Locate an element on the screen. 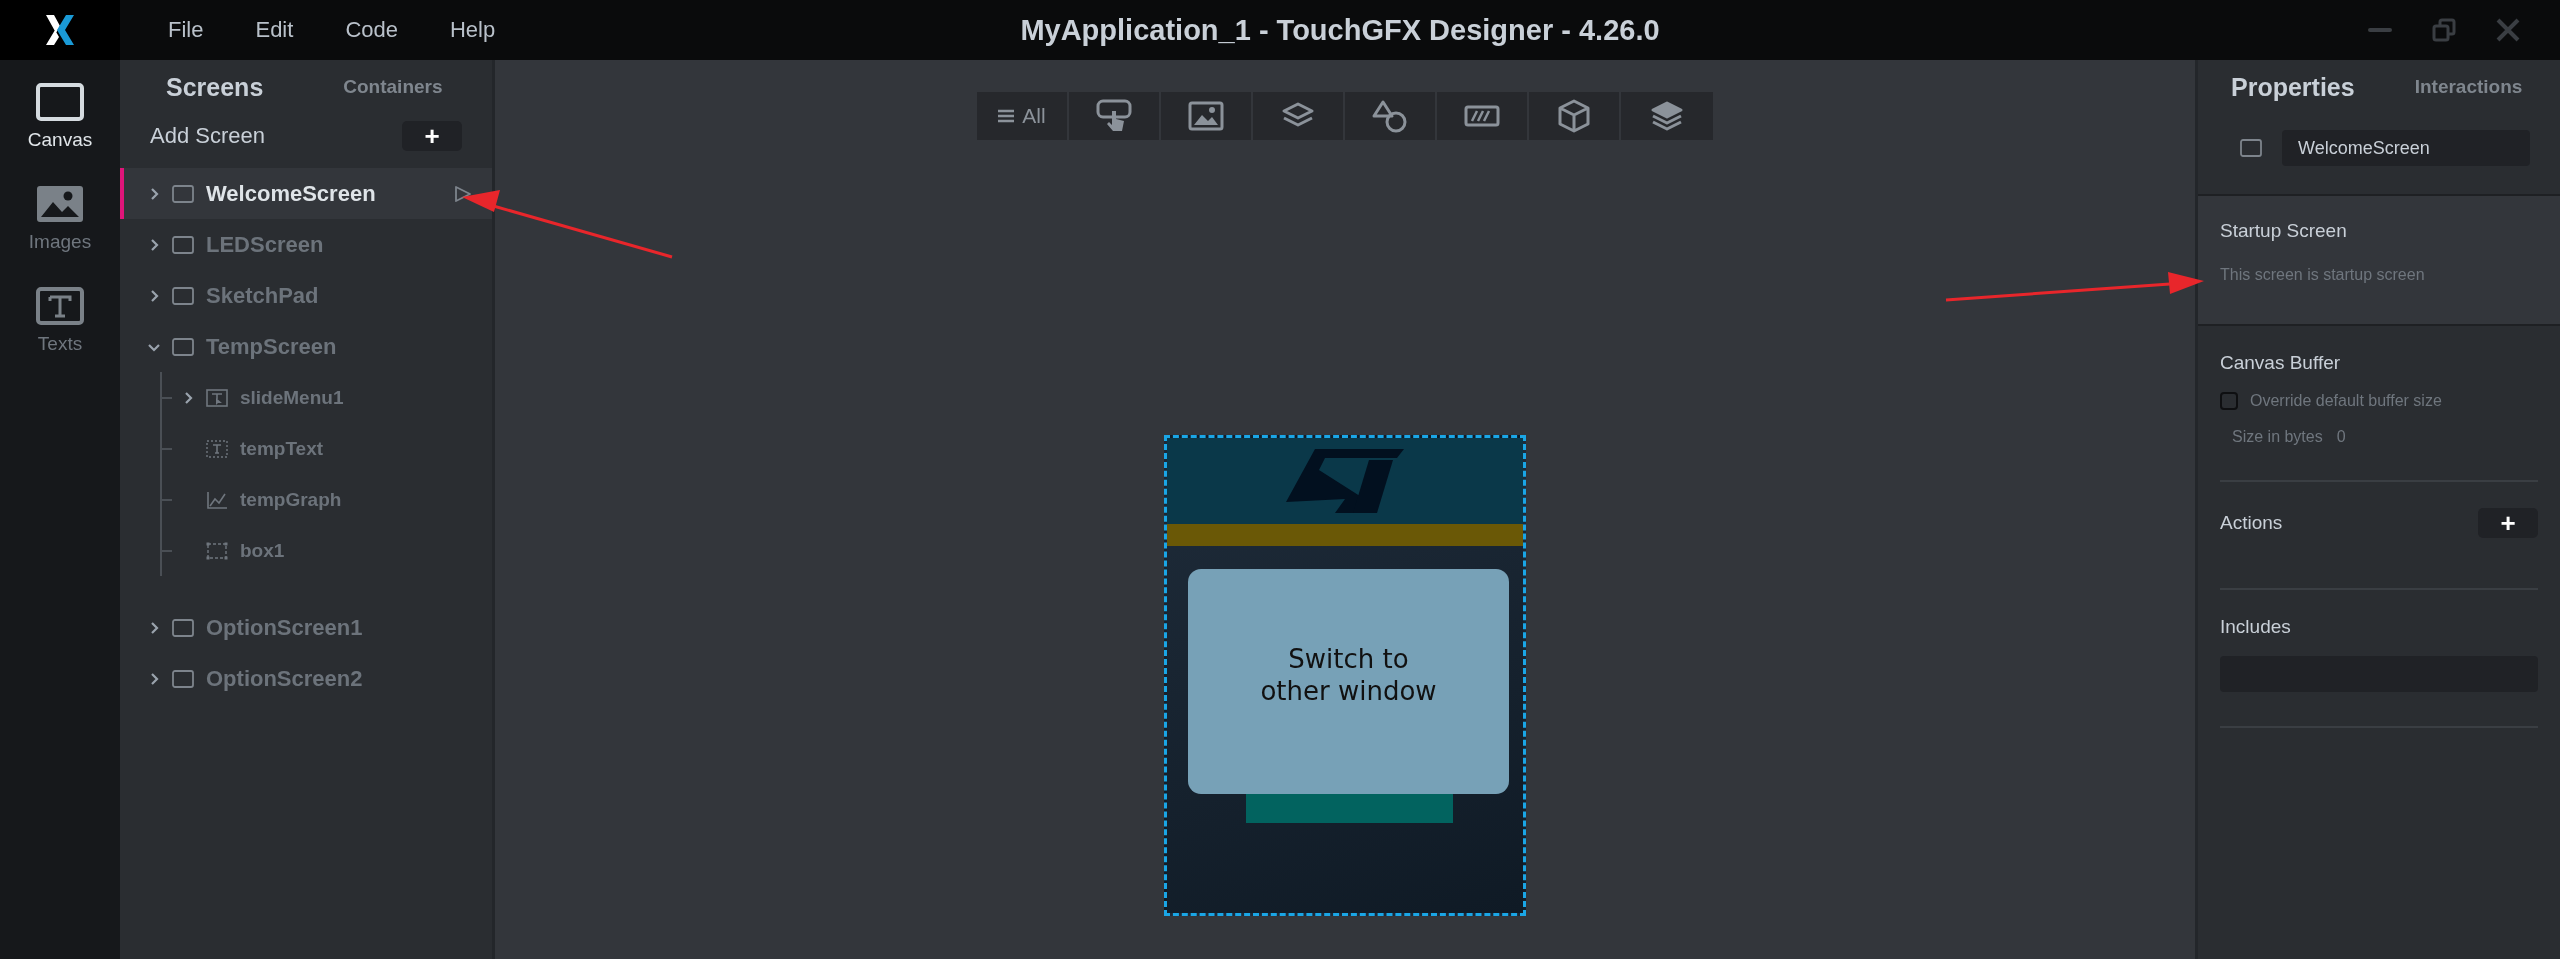 The image size is (2560, 959). filter-all-button: All is located at coordinates (1023, 116).